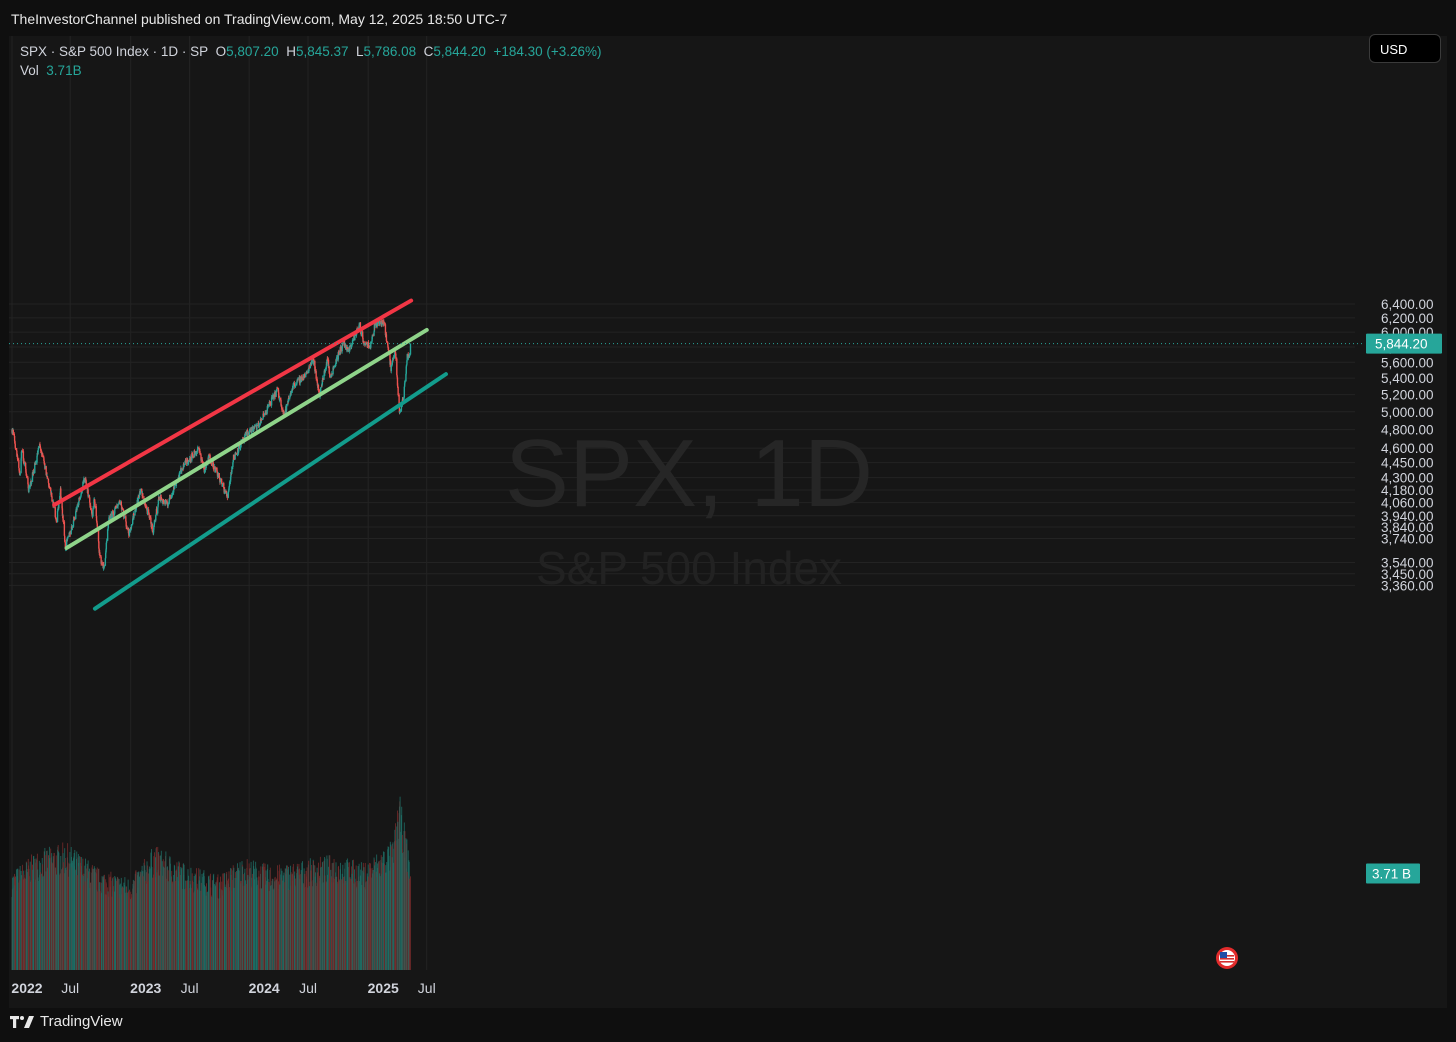  What do you see at coordinates (1407, 378) in the screenshot?
I see `price-tick-label: 5,400.00` at bounding box center [1407, 378].